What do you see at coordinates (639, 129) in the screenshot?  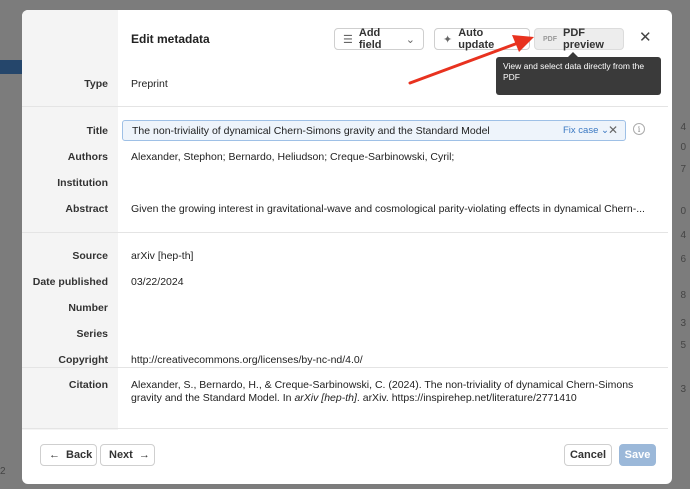 I see `info-icon: i` at bounding box center [639, 129].